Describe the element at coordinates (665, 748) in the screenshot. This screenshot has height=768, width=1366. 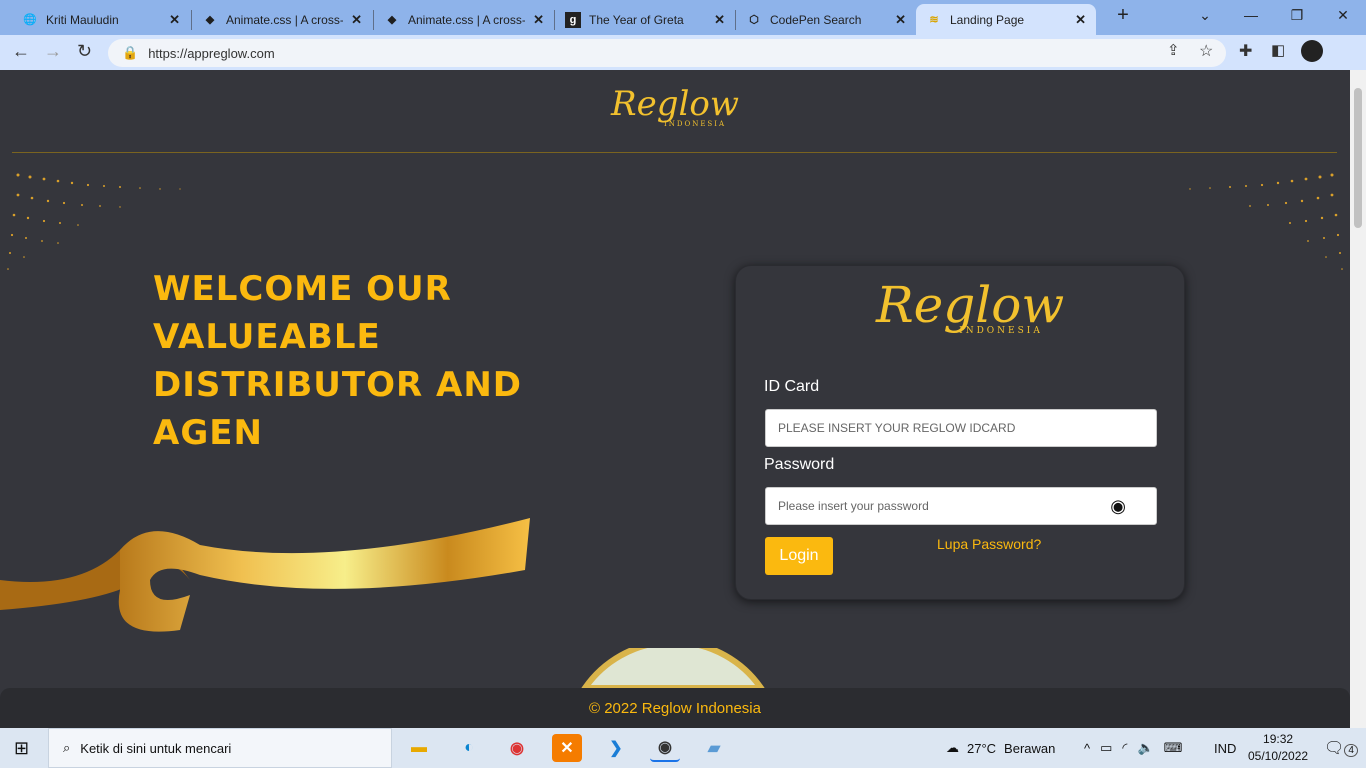
I see `chrome-active-icon: ◉` at that location.